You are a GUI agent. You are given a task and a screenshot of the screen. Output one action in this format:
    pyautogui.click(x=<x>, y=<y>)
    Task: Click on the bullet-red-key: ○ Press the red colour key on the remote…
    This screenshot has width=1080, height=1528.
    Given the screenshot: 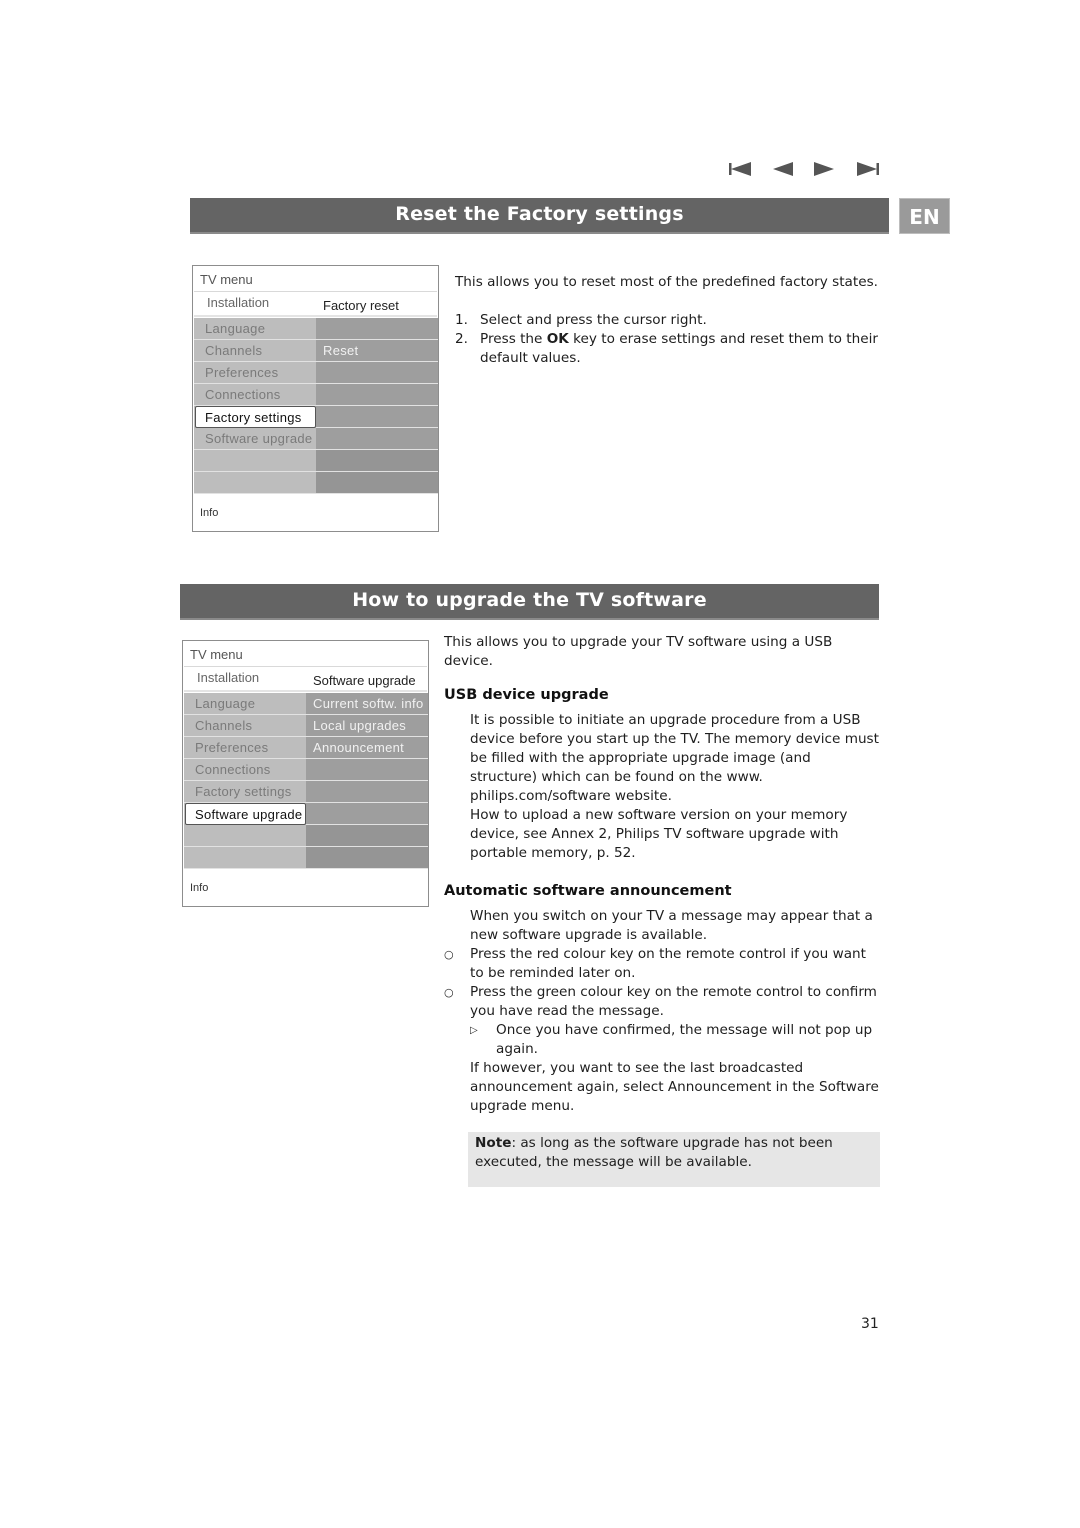 What is the action you would take?
    pyautogui.click(x=655, y=963)
    